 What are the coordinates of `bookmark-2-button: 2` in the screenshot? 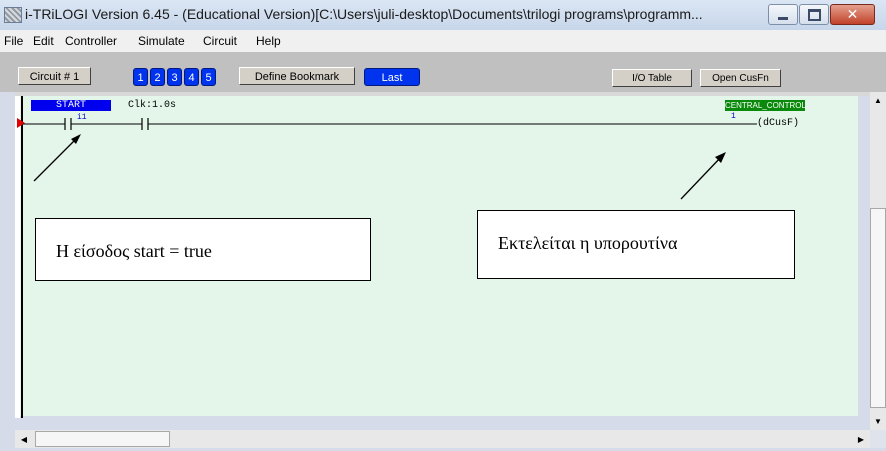 It's located at (157, 77).